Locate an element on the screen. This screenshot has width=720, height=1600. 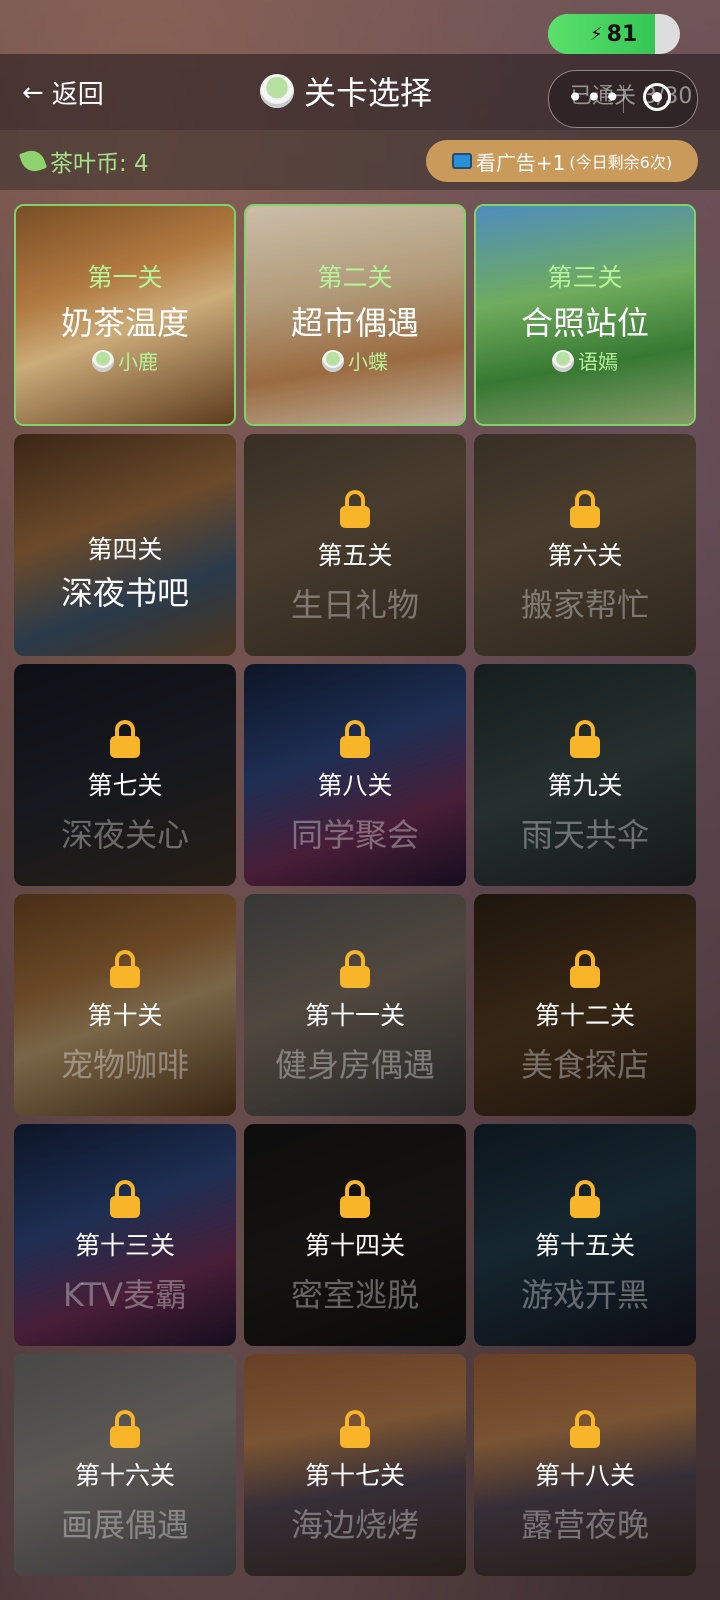
bolt-icon: ⚡ is located at coordinates (596, 34).